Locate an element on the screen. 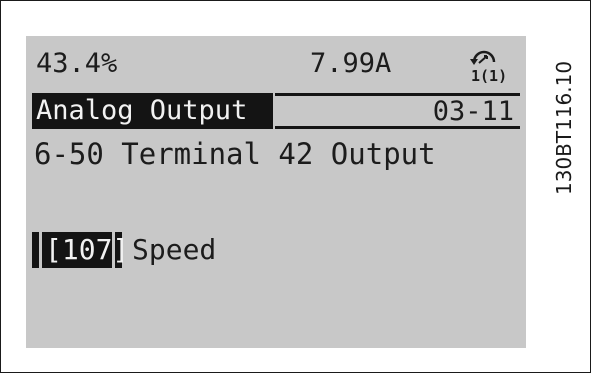 The height and width of the screenshot is (374, 592). value-code-highlight: [107] is located at coordinates (80, 250).